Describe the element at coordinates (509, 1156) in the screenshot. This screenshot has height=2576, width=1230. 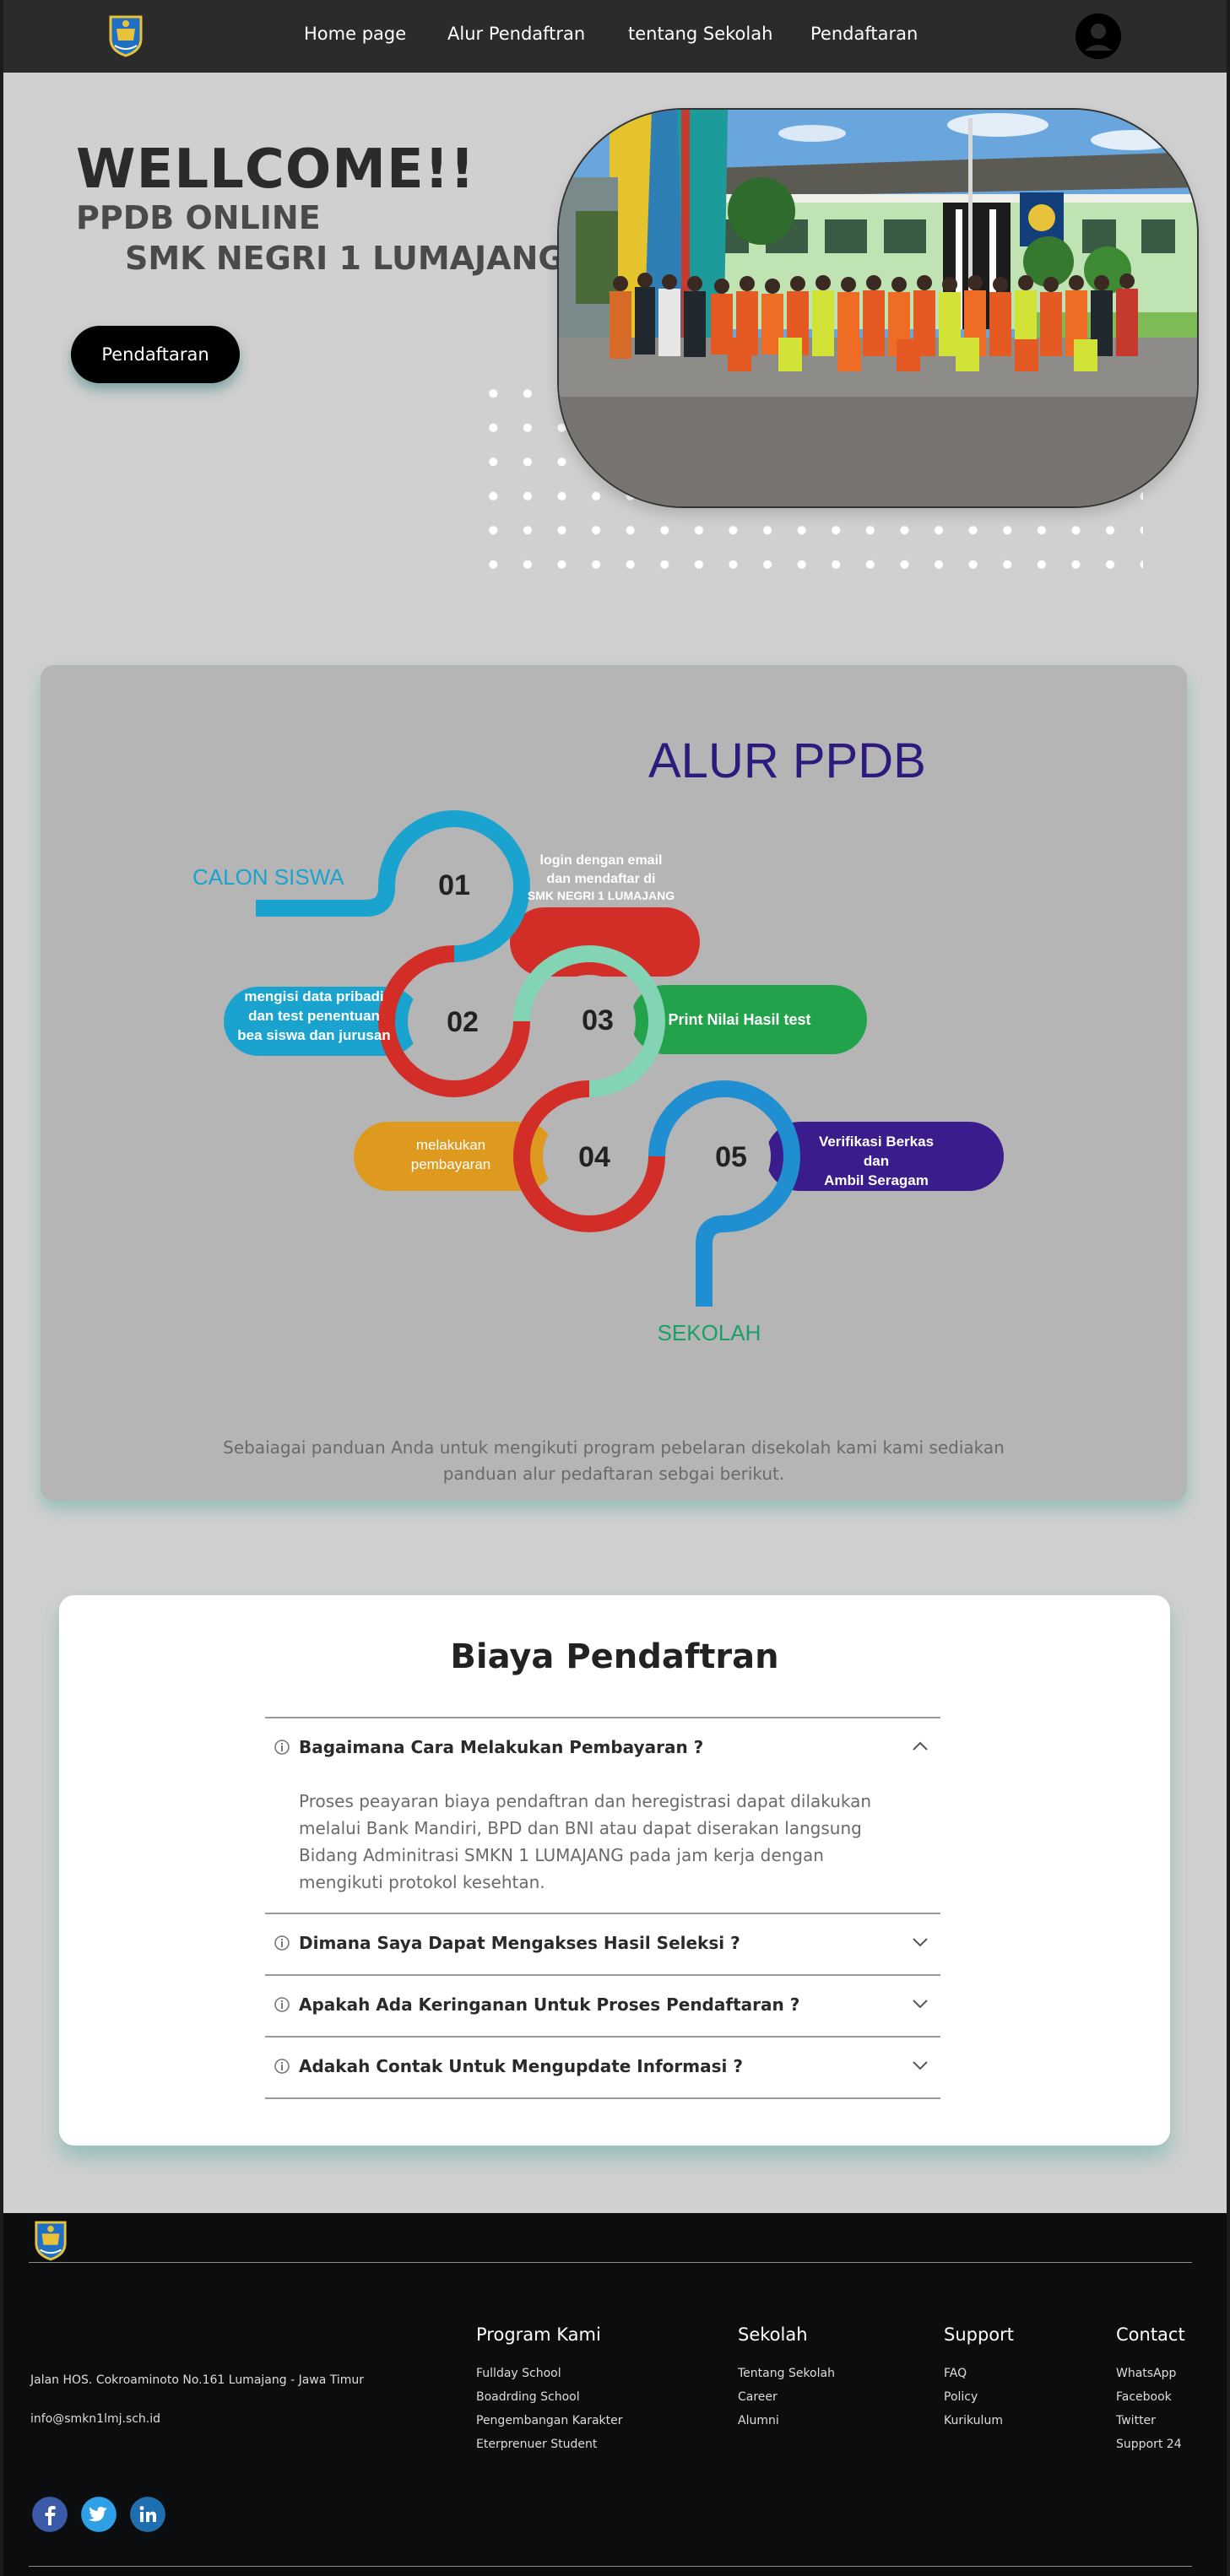
I see `step-04: 04 melakukan pembayaran` at that location.